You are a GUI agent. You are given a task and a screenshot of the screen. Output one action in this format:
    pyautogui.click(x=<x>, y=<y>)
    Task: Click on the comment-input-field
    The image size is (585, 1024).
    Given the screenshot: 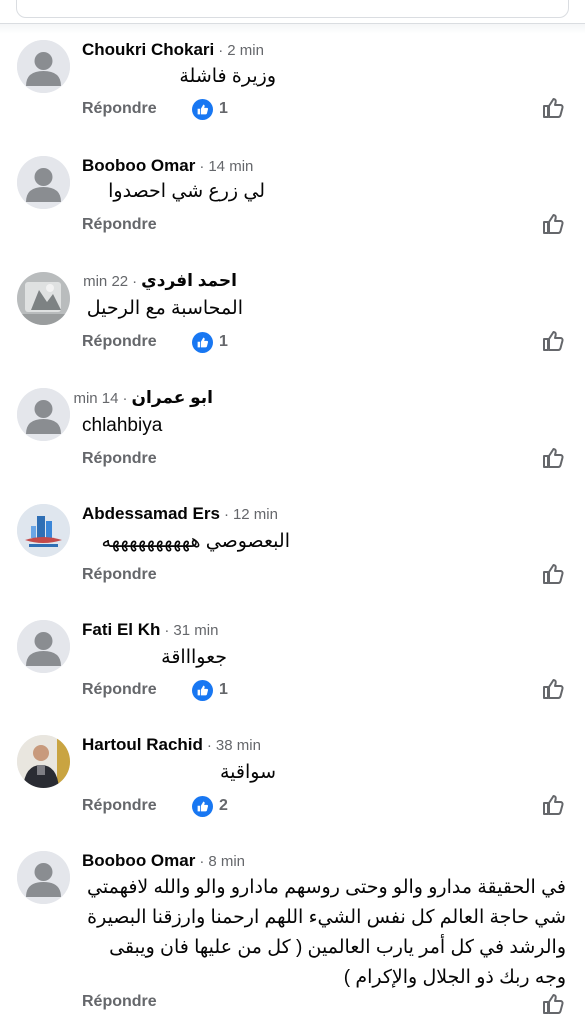 What is the action you would take?
    pyautogui.click(x=292, y=9)
    